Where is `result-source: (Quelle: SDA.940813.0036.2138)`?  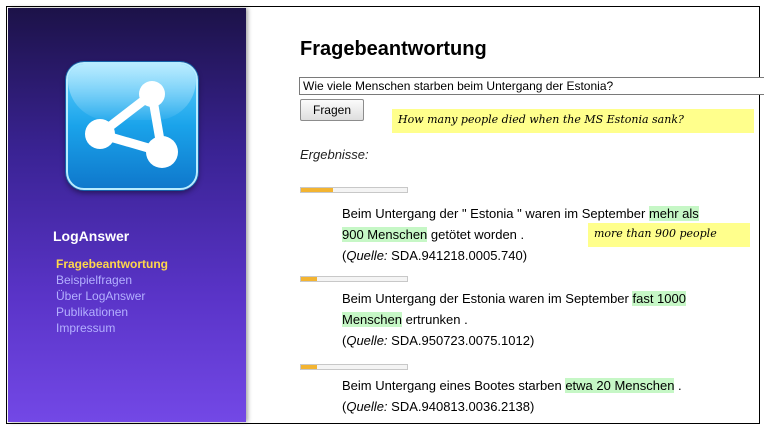
result-source: (Quelle: SDA.940813.0036.2138) is located at coordinates (438, 406).